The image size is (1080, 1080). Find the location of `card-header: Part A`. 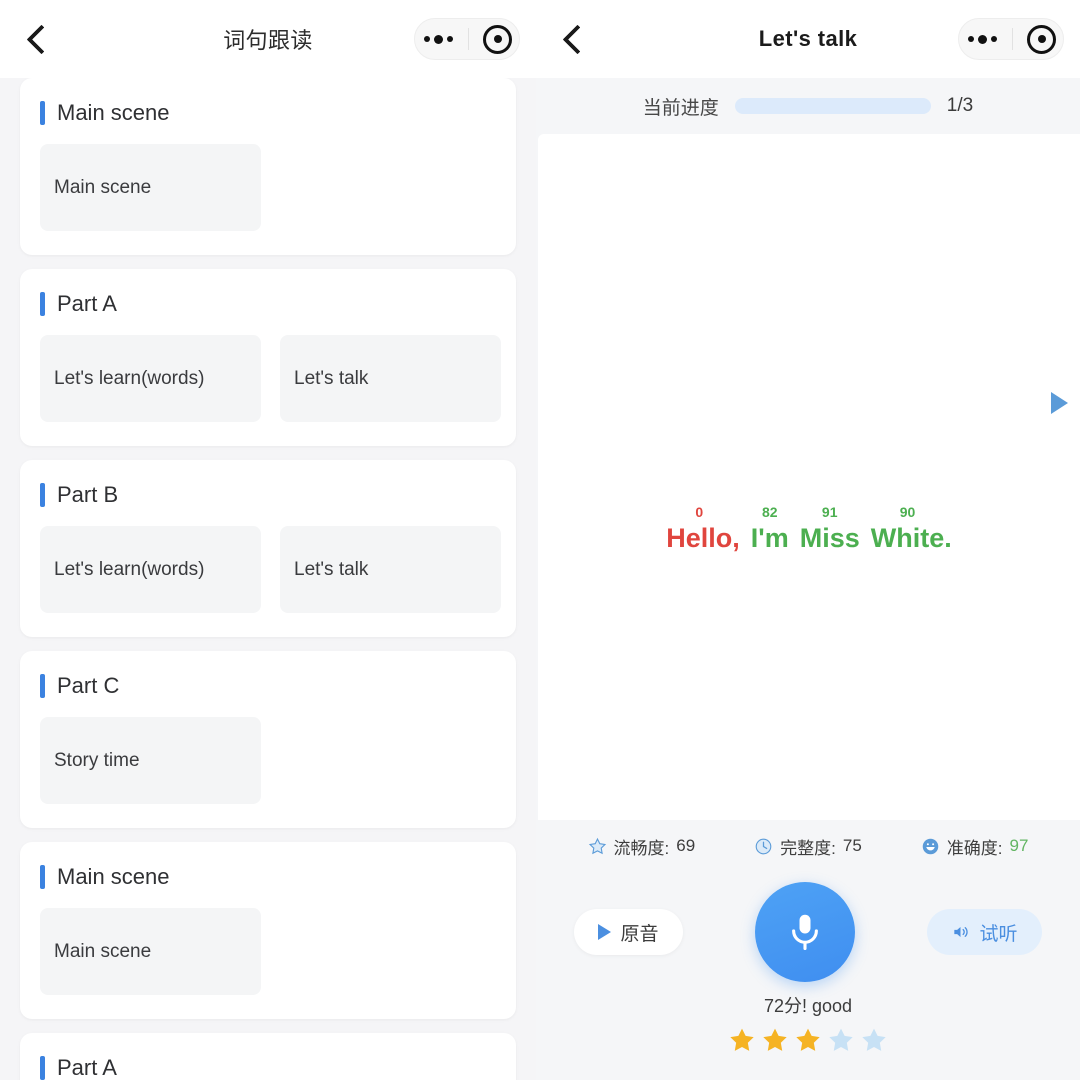

card-header: Part A is located at coordinates (268, 1067).